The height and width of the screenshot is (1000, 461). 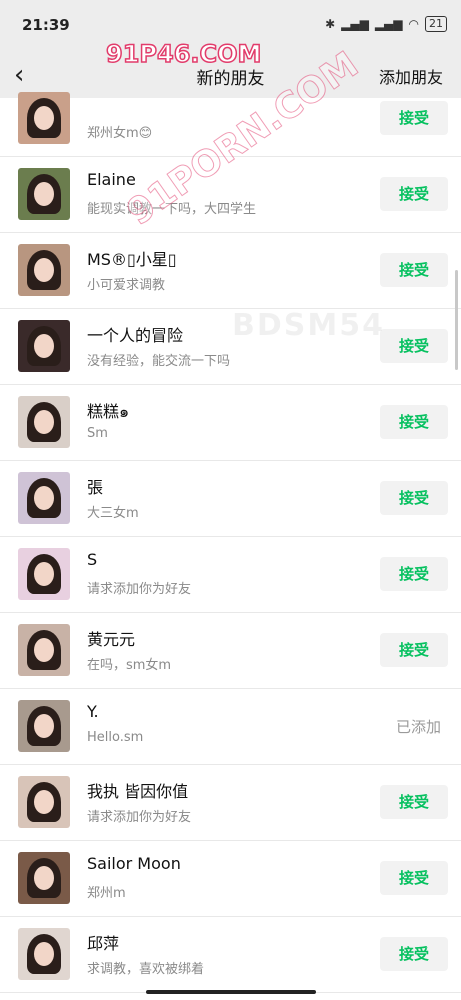 What do you see at coordinates (413, 24) in the screenshot?
I see `wifi-icon: ◠` at bounding box center [413, 24].